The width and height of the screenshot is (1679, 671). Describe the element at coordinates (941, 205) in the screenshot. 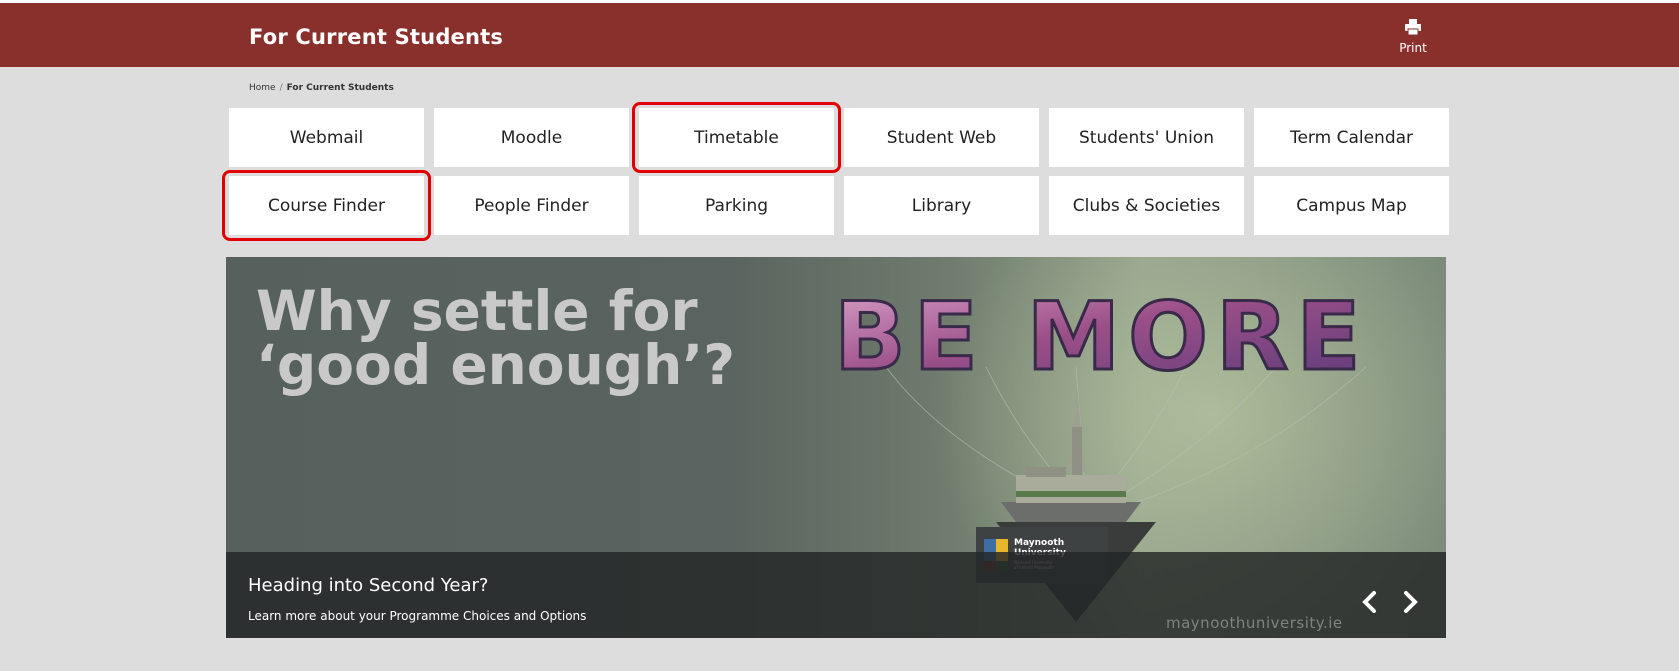

I see `quick-link-library: Library` at that location.